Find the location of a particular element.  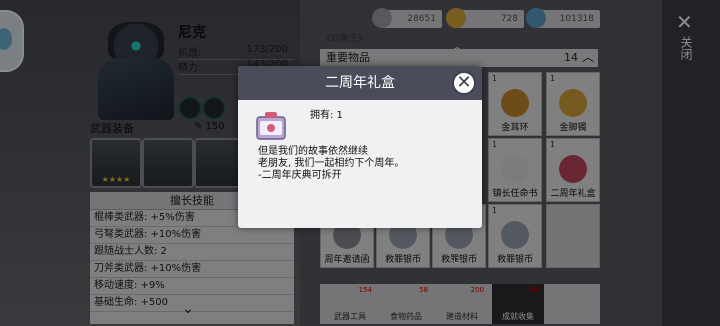

owned-count: 拥有: 1 is located at coordinates (326, 115).